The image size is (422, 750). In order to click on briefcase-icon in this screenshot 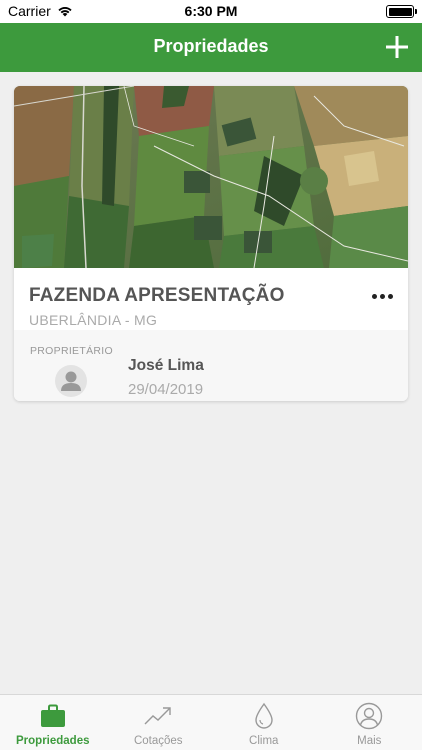, I will do `click(52, 715)`.